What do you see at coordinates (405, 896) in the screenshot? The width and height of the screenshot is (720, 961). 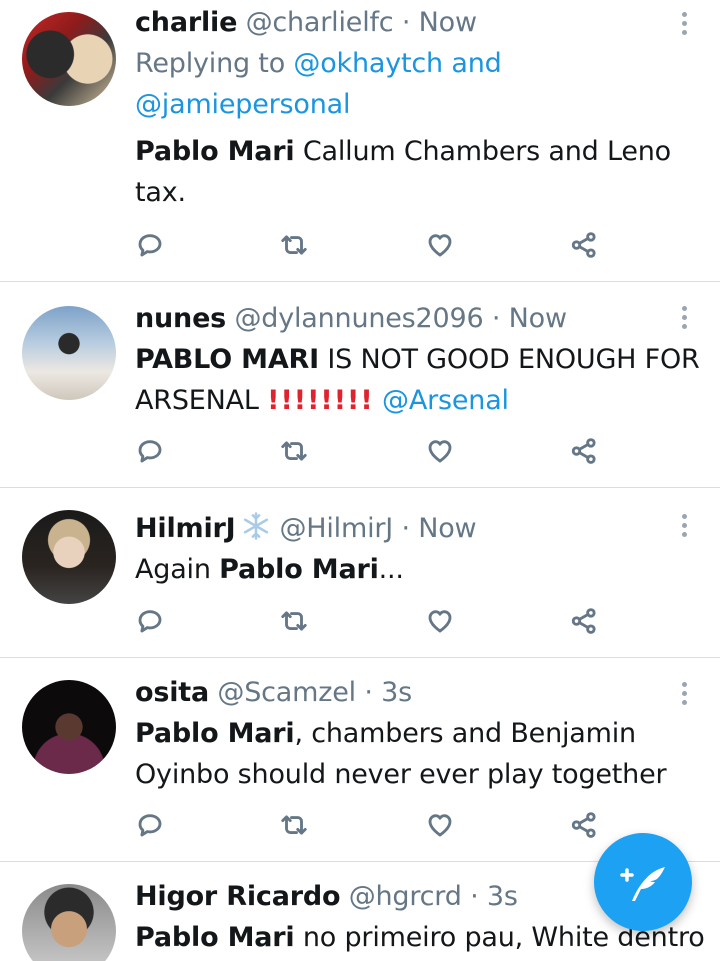 I see `user-handle: @hgrcrd` at bounding box center [405, 896].